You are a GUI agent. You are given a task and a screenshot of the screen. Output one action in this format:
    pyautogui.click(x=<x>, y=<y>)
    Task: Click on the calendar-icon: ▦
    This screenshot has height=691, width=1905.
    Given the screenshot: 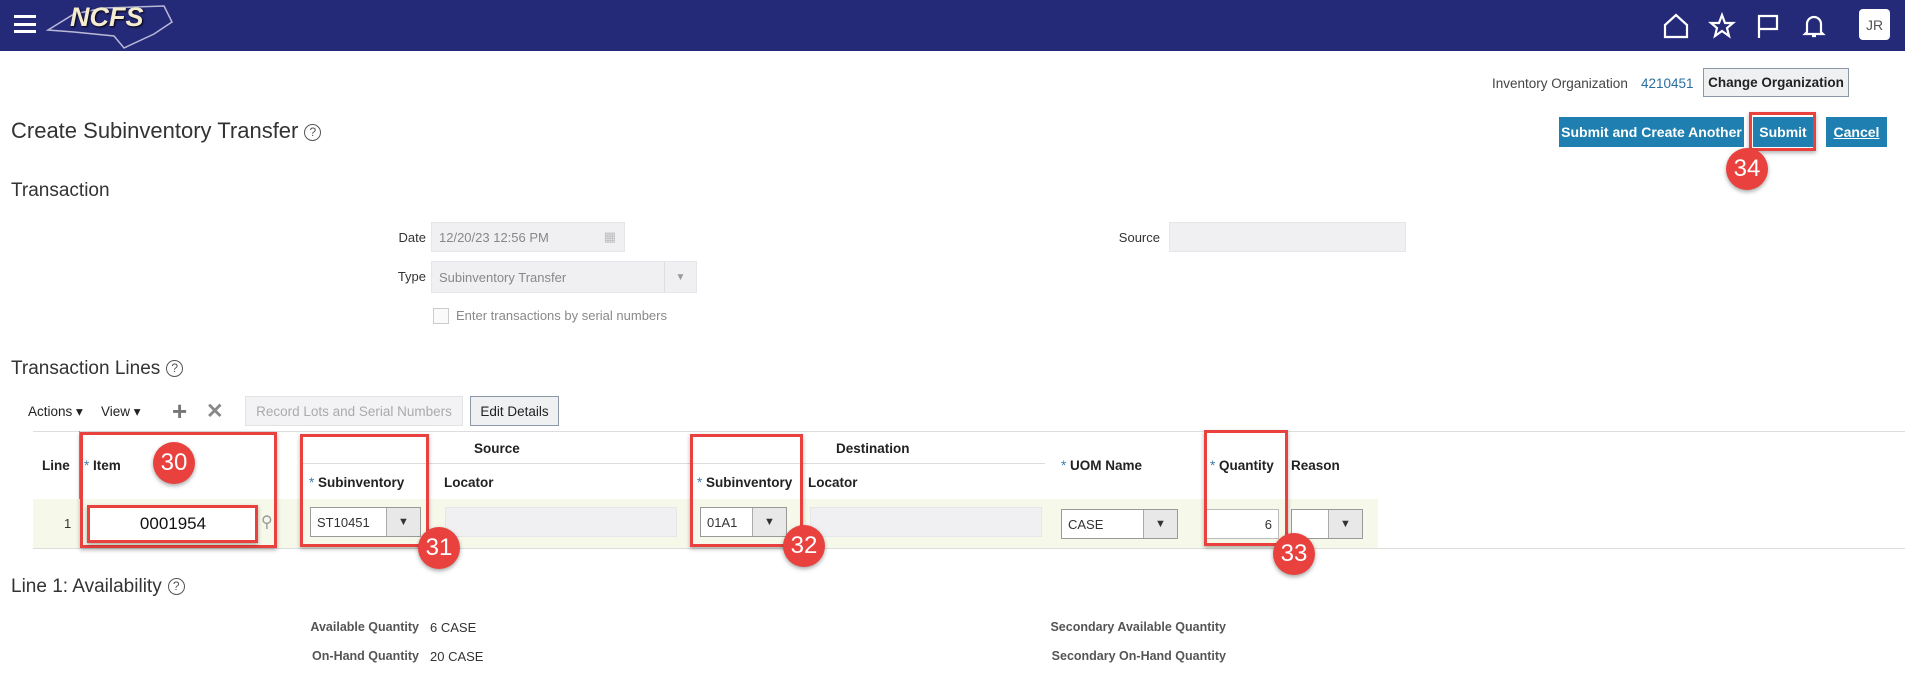 What is the action you would take?
    pyautogui.click(x=610, y=237)
    